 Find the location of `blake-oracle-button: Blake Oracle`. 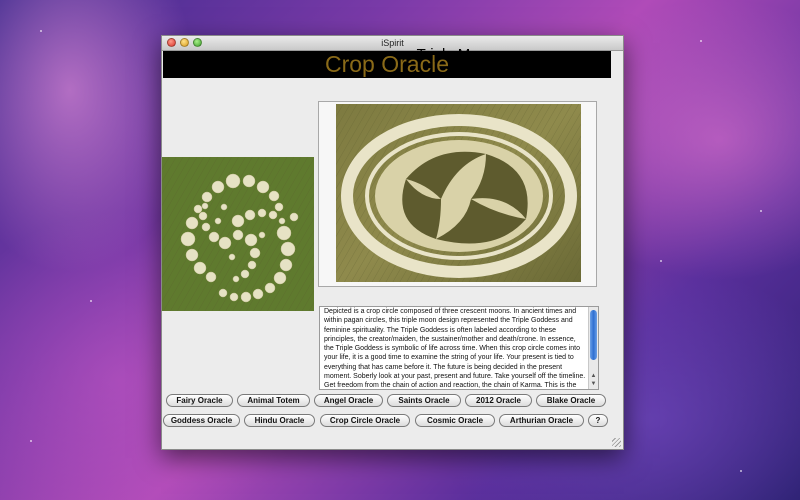

blake-oracle-button: Blake Oracle is located at coordinates (571, 400).